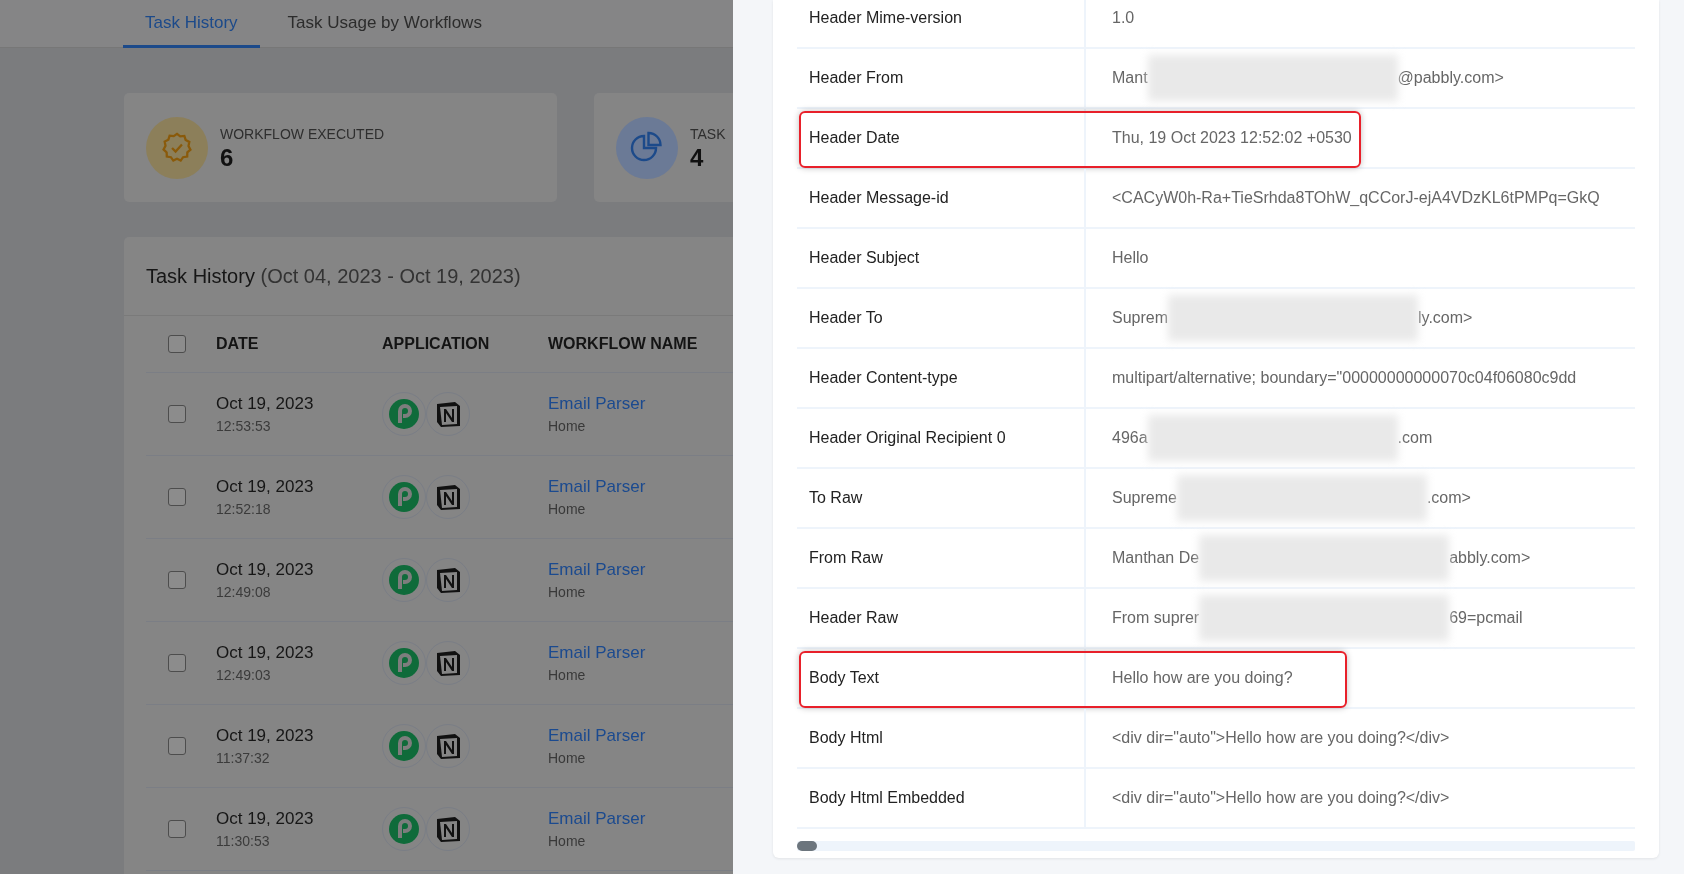 This screenshot has height=874, width=1684. Describe the element at coordinates (941, 558) in the screenshot. I see `field-label: From Raw` at that location.